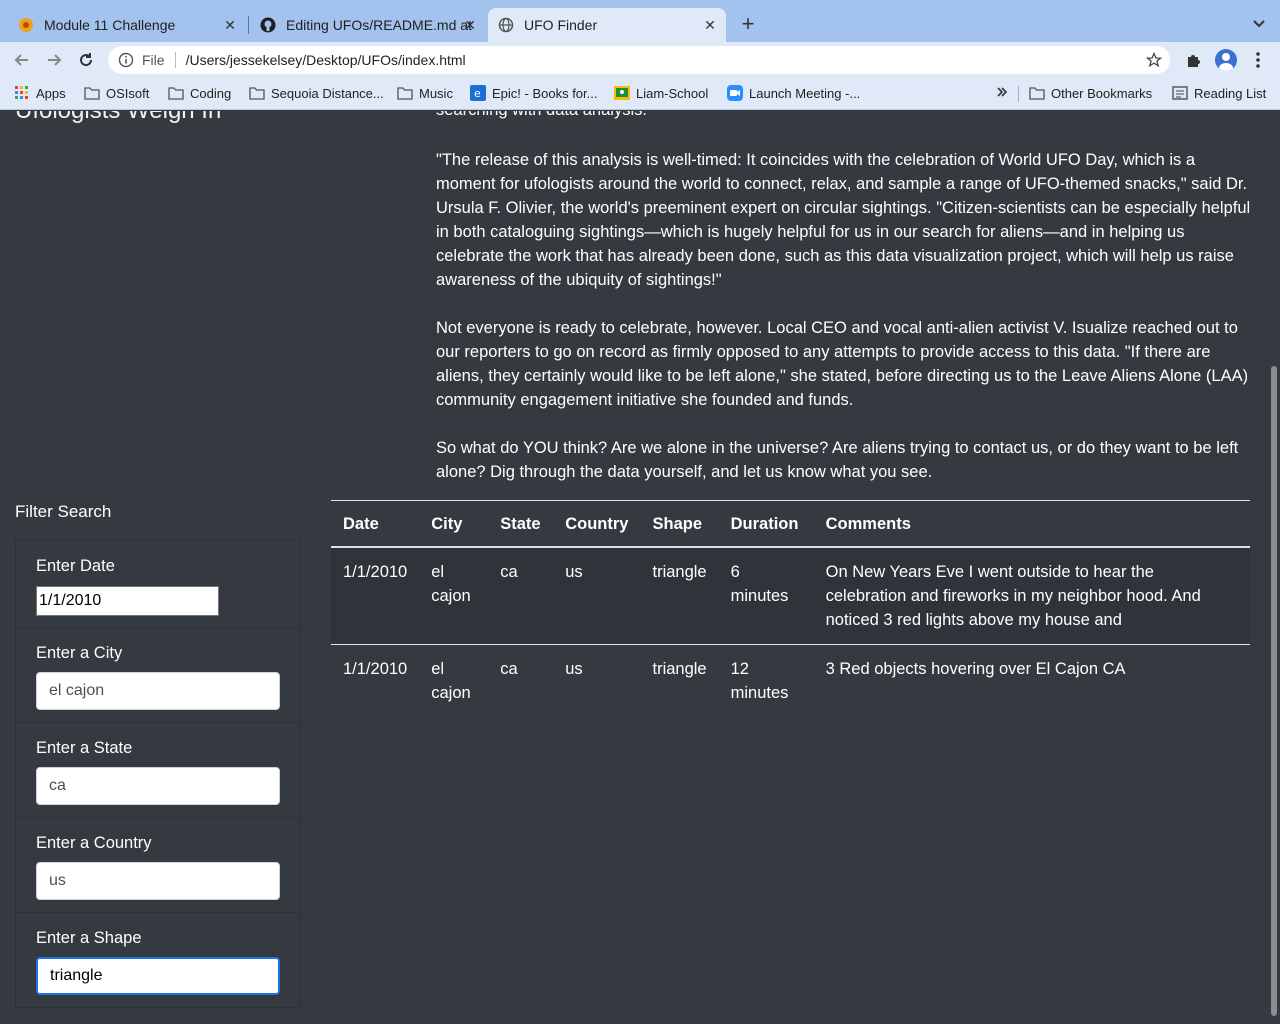  I want to click on tab-module-11-challenge: Module 11 Challenge ✕, so click(127, 25).